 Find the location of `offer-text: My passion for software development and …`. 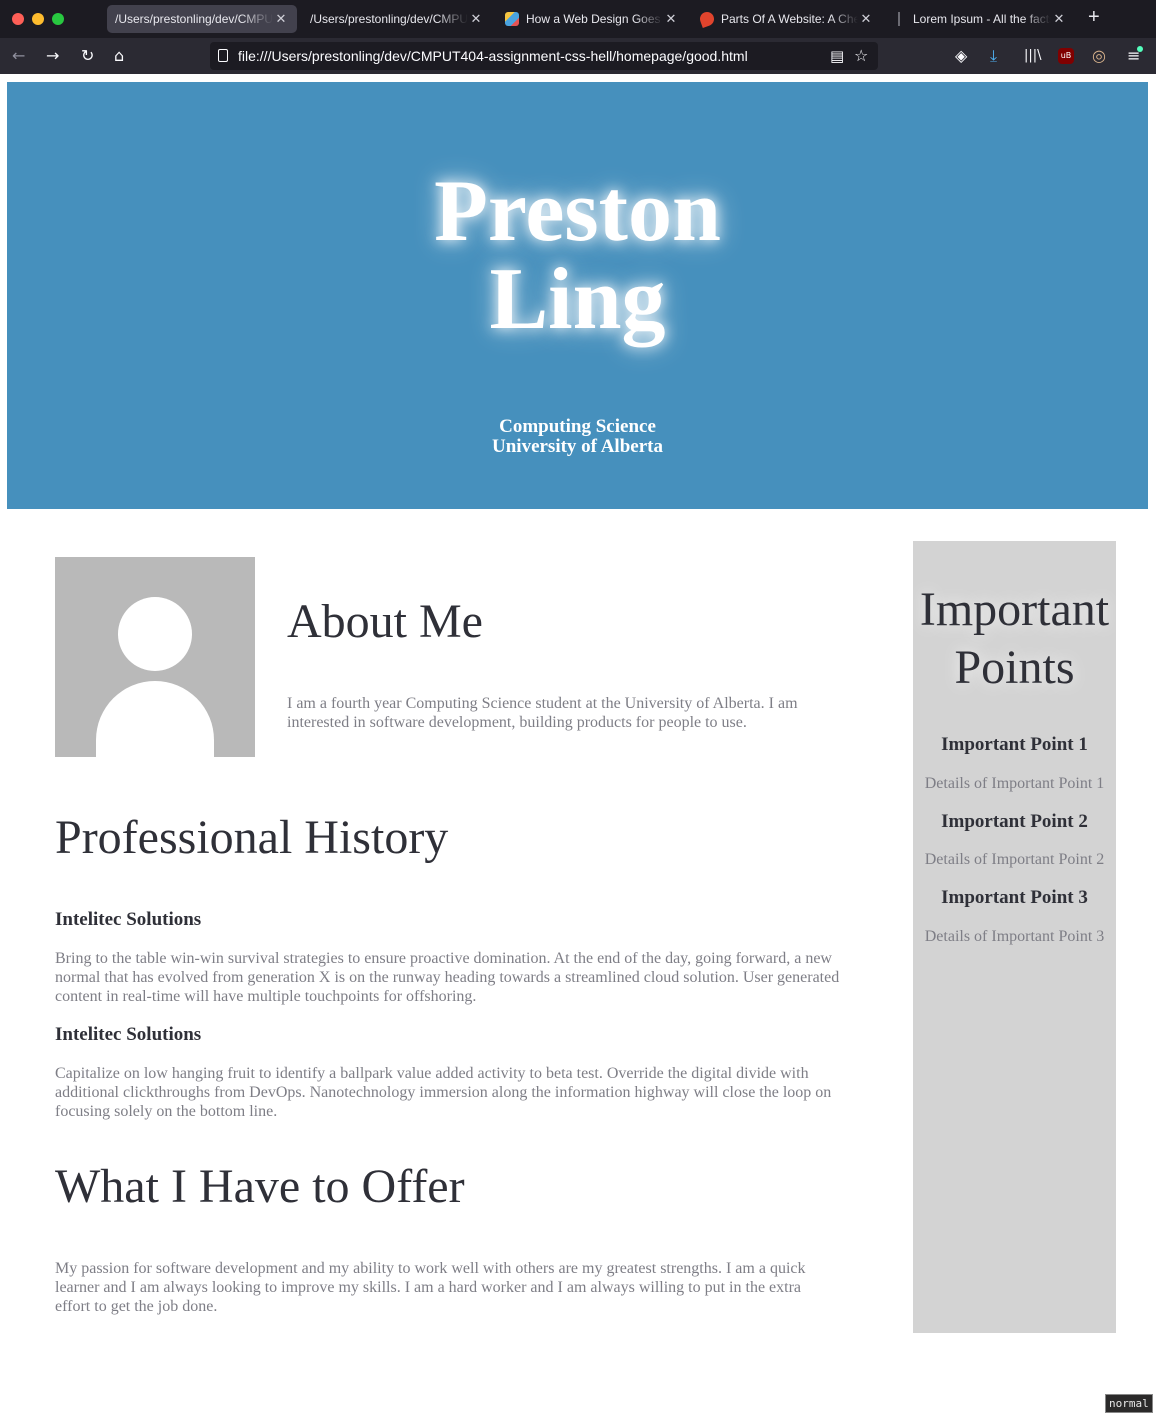

offer-text: My passion for software development and … is located at coordinates (430, 1287).